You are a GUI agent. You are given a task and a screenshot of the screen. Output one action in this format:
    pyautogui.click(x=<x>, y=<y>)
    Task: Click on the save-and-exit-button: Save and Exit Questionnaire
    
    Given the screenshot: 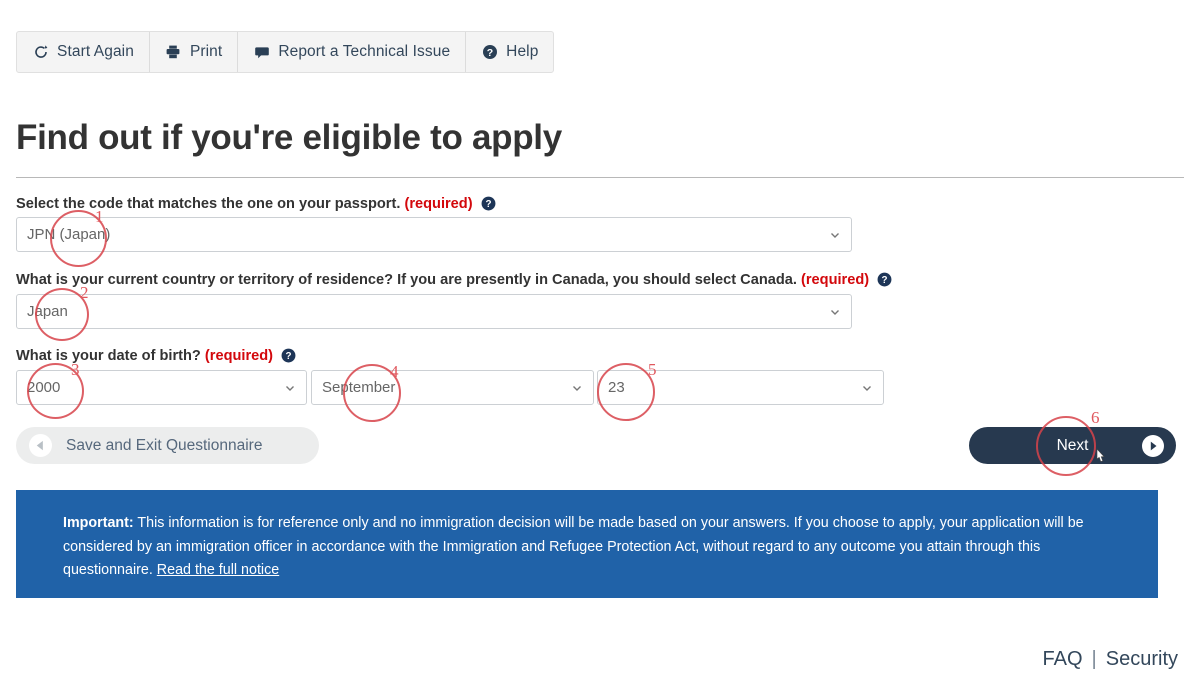 What is the action you would take?
    pyautogui.click(x=167, y=445)
    